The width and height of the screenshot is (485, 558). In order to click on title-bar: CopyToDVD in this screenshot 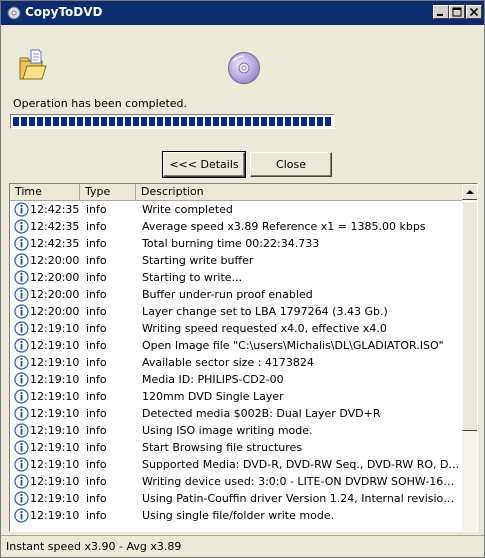, I will do `click(242, 13)`.